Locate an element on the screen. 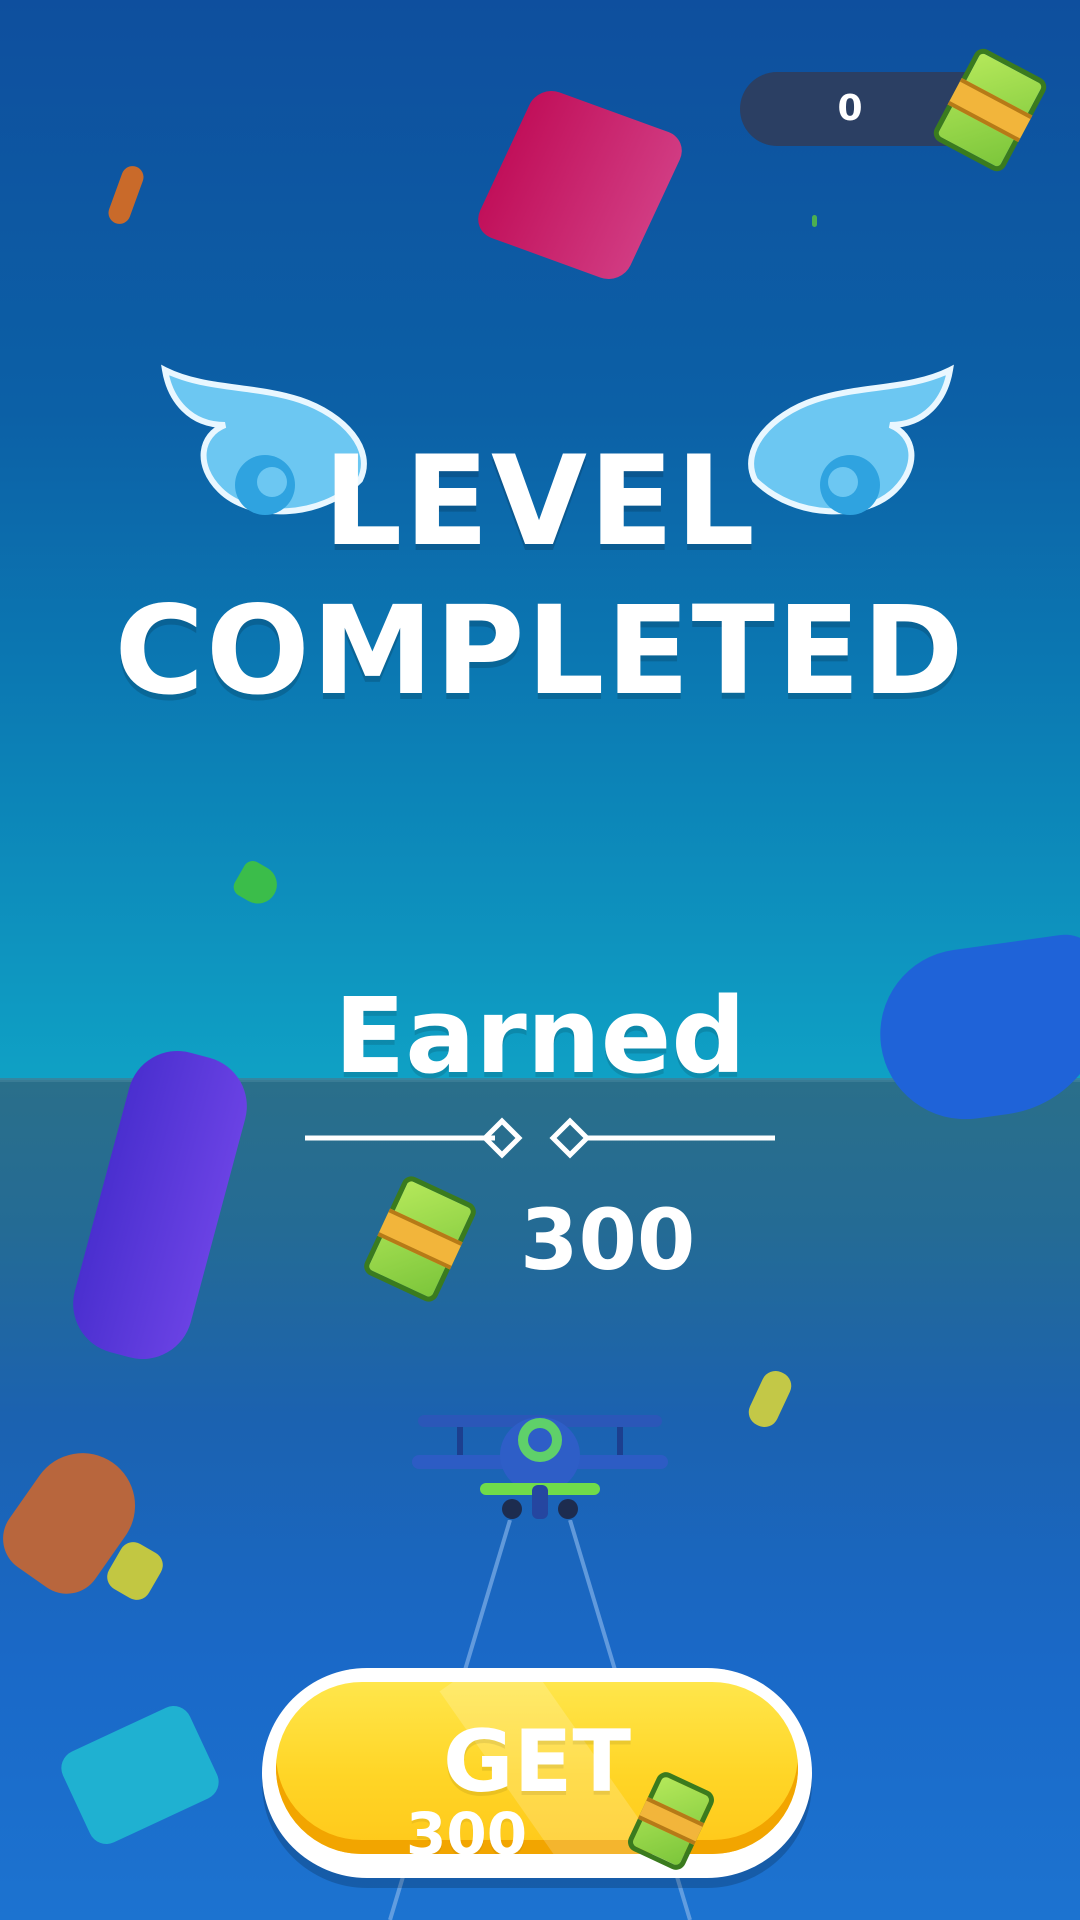 The image size is (1080, 1920). earned-label: Earned is located at coordinates (540, 1036).